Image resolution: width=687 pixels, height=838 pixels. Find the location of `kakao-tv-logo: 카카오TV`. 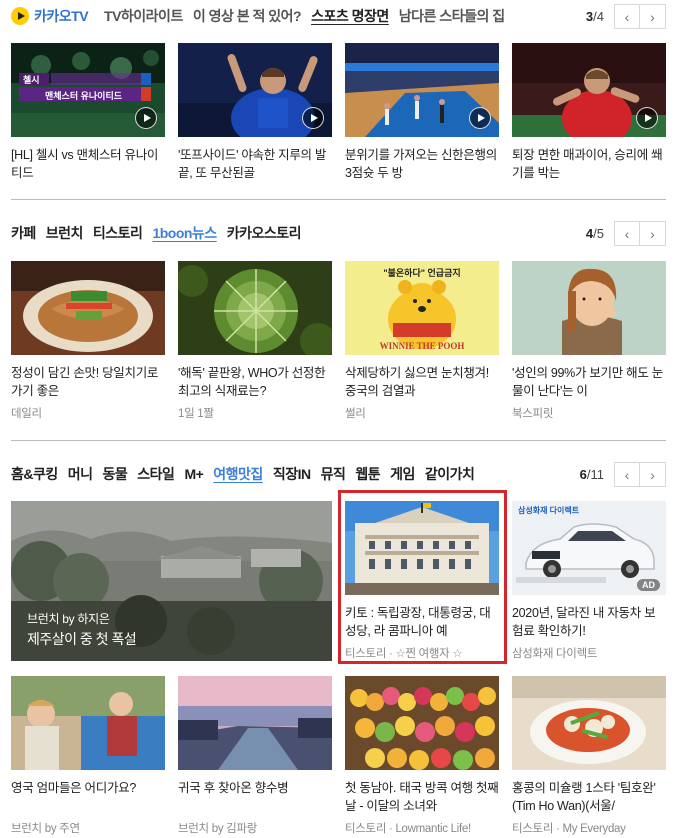

kakao-tv-logo: 카카오TV is located at coordinates (50, 16).